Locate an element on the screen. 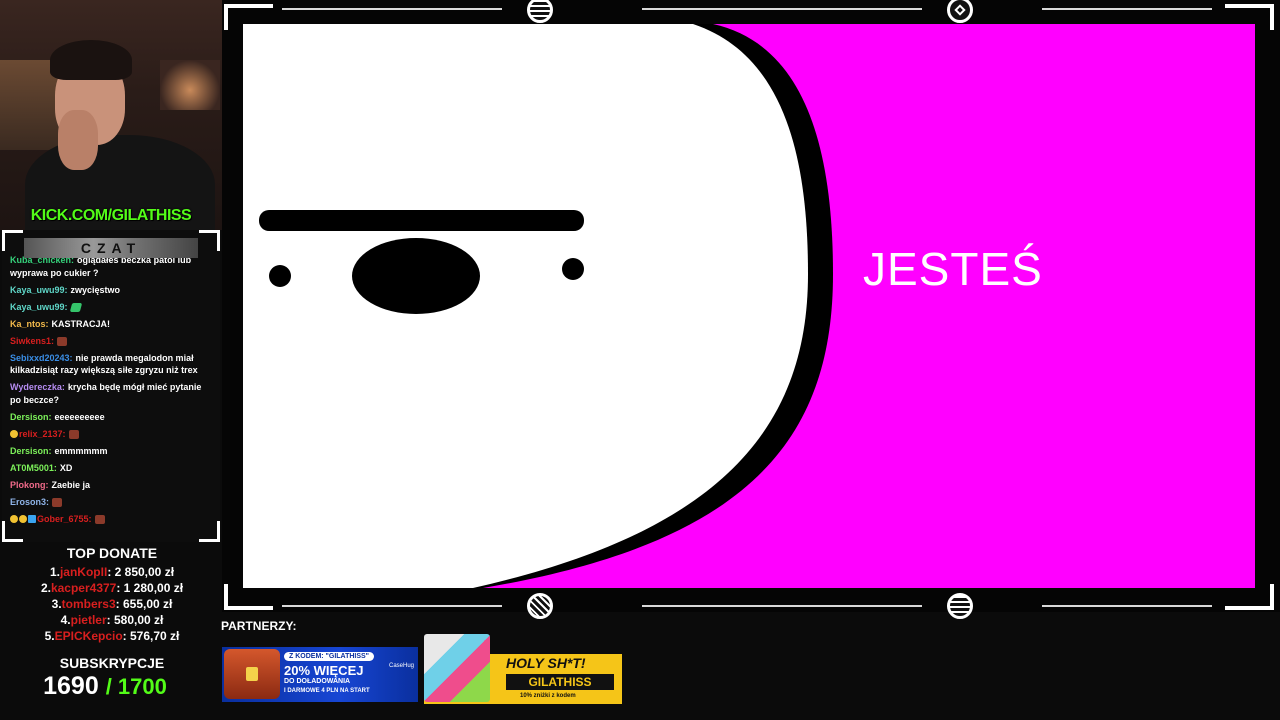 This screenshot has height=720, width=1280. chat-message: Siwkens1: is located at coordinates (112, 341).